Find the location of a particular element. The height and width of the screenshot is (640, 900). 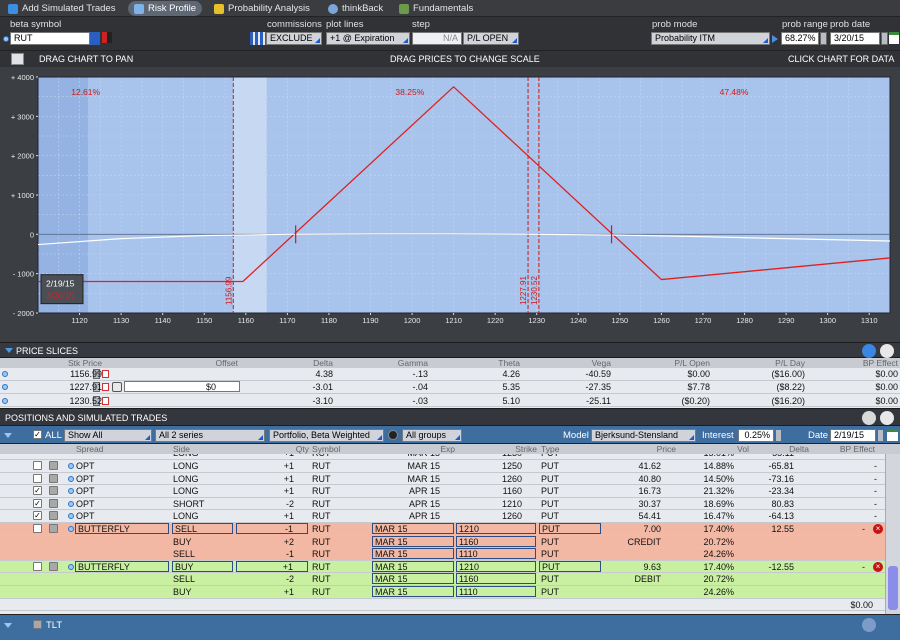

expand-tlt-icon is located at coordinates (8, 625).